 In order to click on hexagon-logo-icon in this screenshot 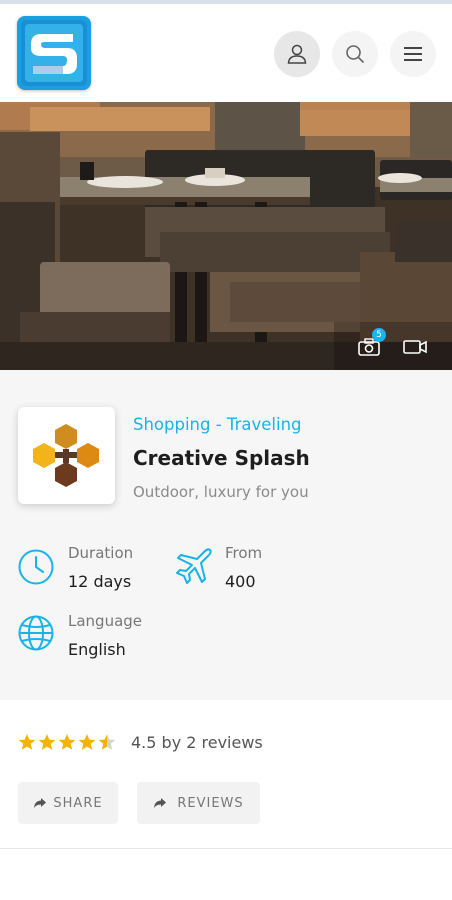, I will do `click(66, 455)`.